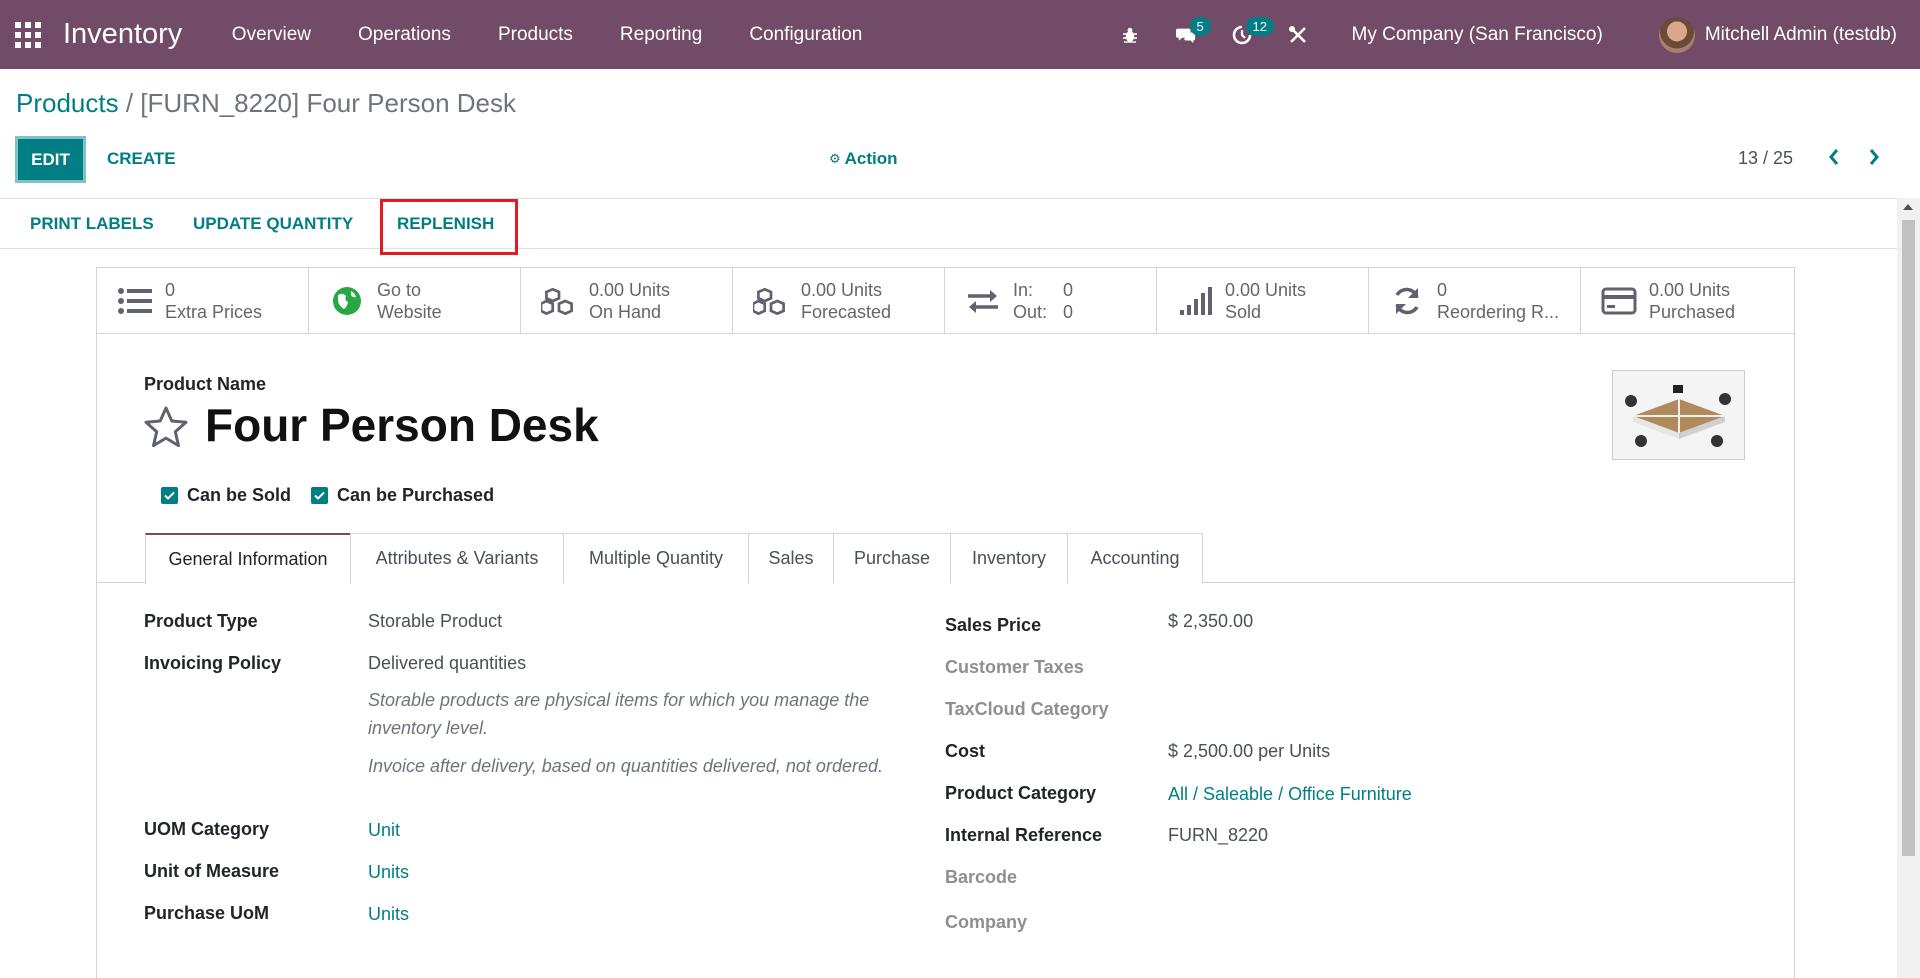 The height and width of the screenshot is (978, 1920). What do you see at coordinates (214, 312) in the screenshot?
I see `extra-prices-label: Extra Prices` at bounding box center [214, 312].